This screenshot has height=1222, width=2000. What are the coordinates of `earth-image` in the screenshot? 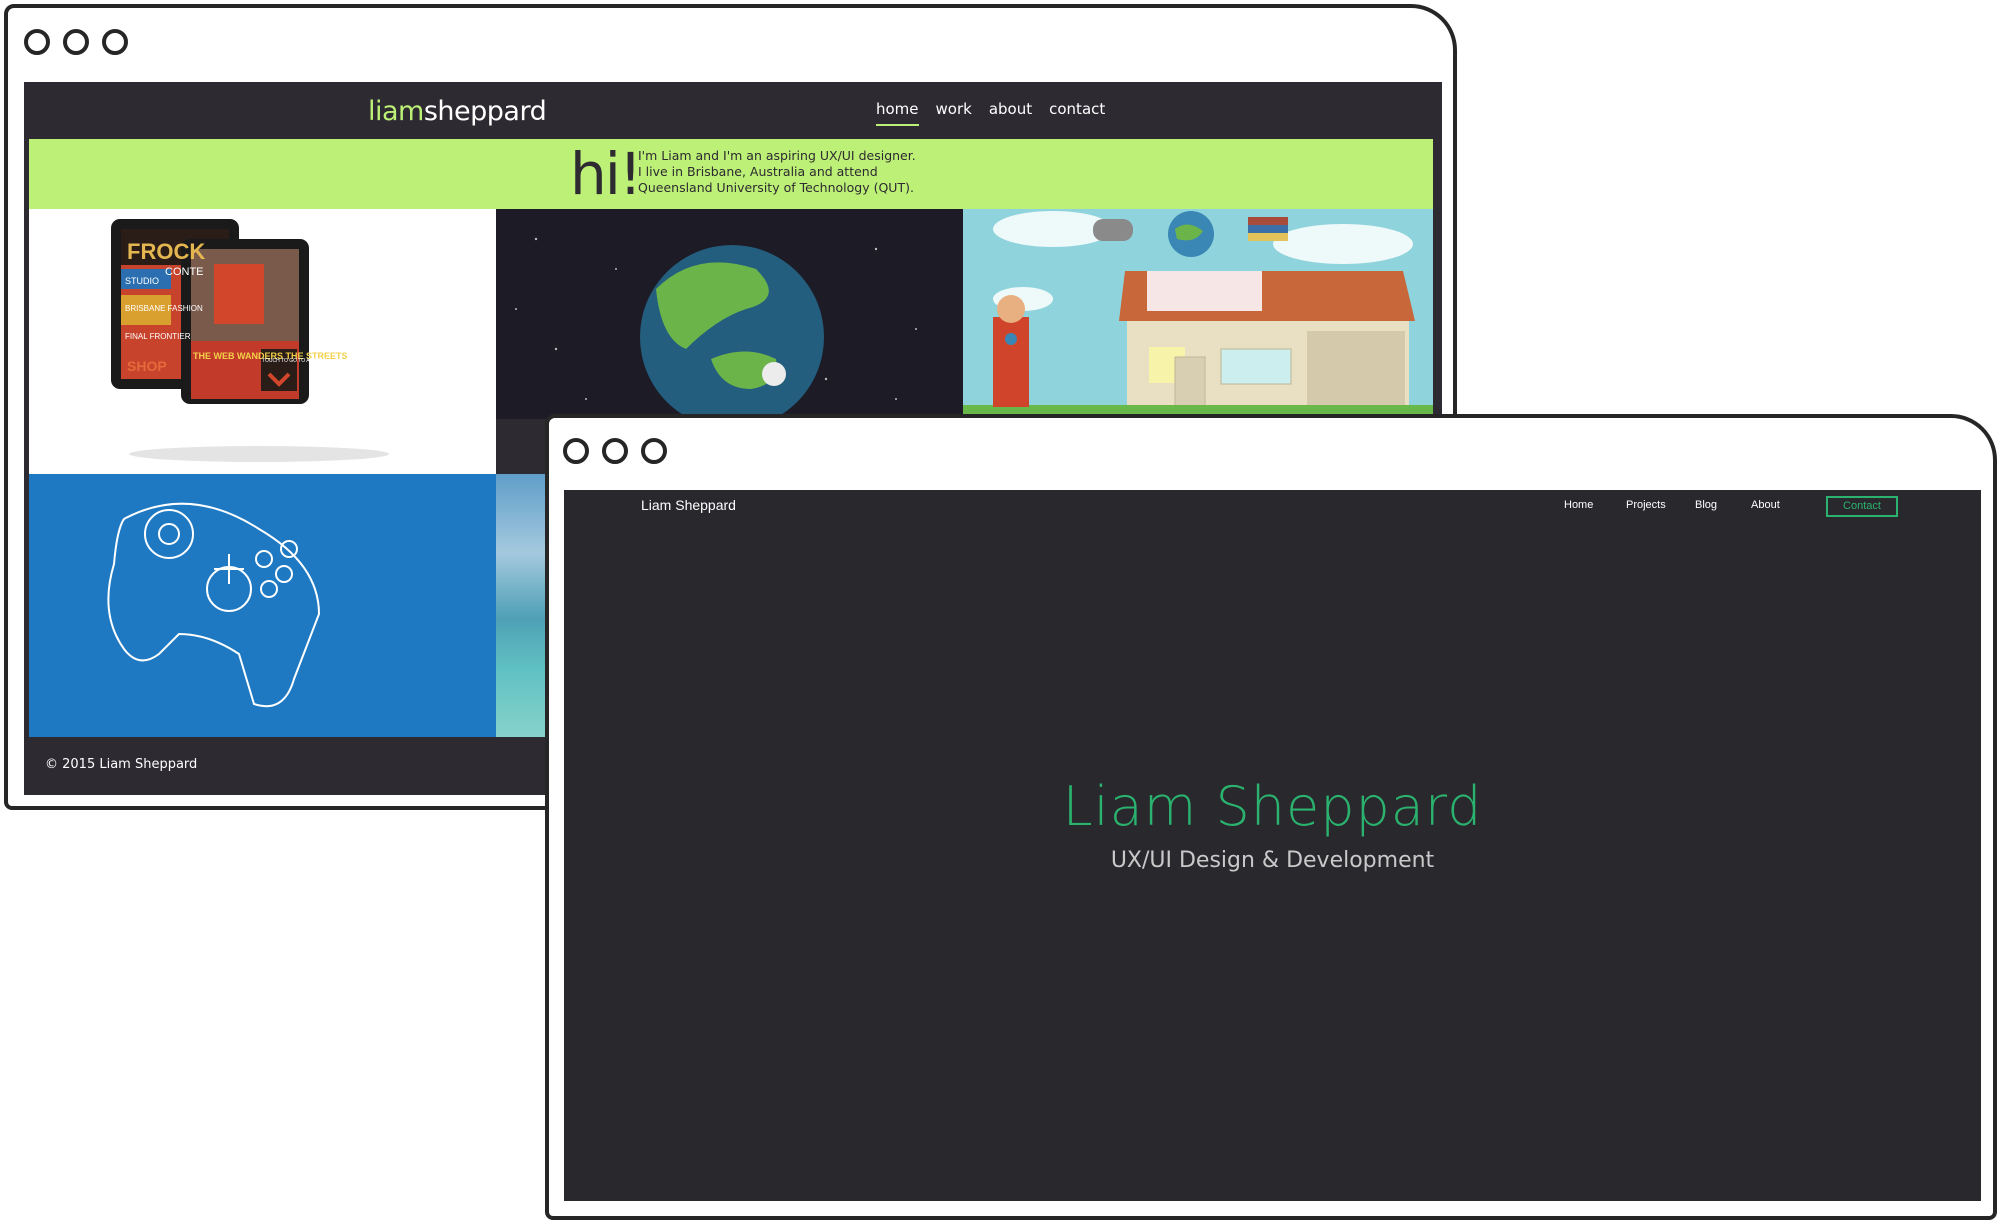 It's located at (716, 328).